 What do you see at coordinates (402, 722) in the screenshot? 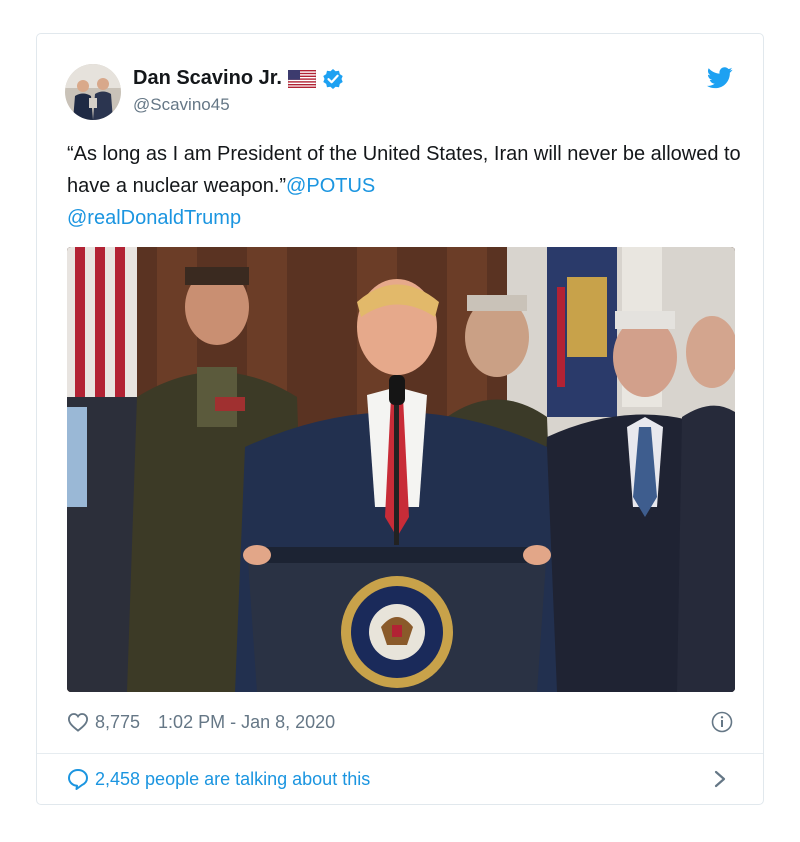
I see `tweet-meta: 8,775 1:02 PM - Jan 8, 2020` at bounding box center [402, 722].